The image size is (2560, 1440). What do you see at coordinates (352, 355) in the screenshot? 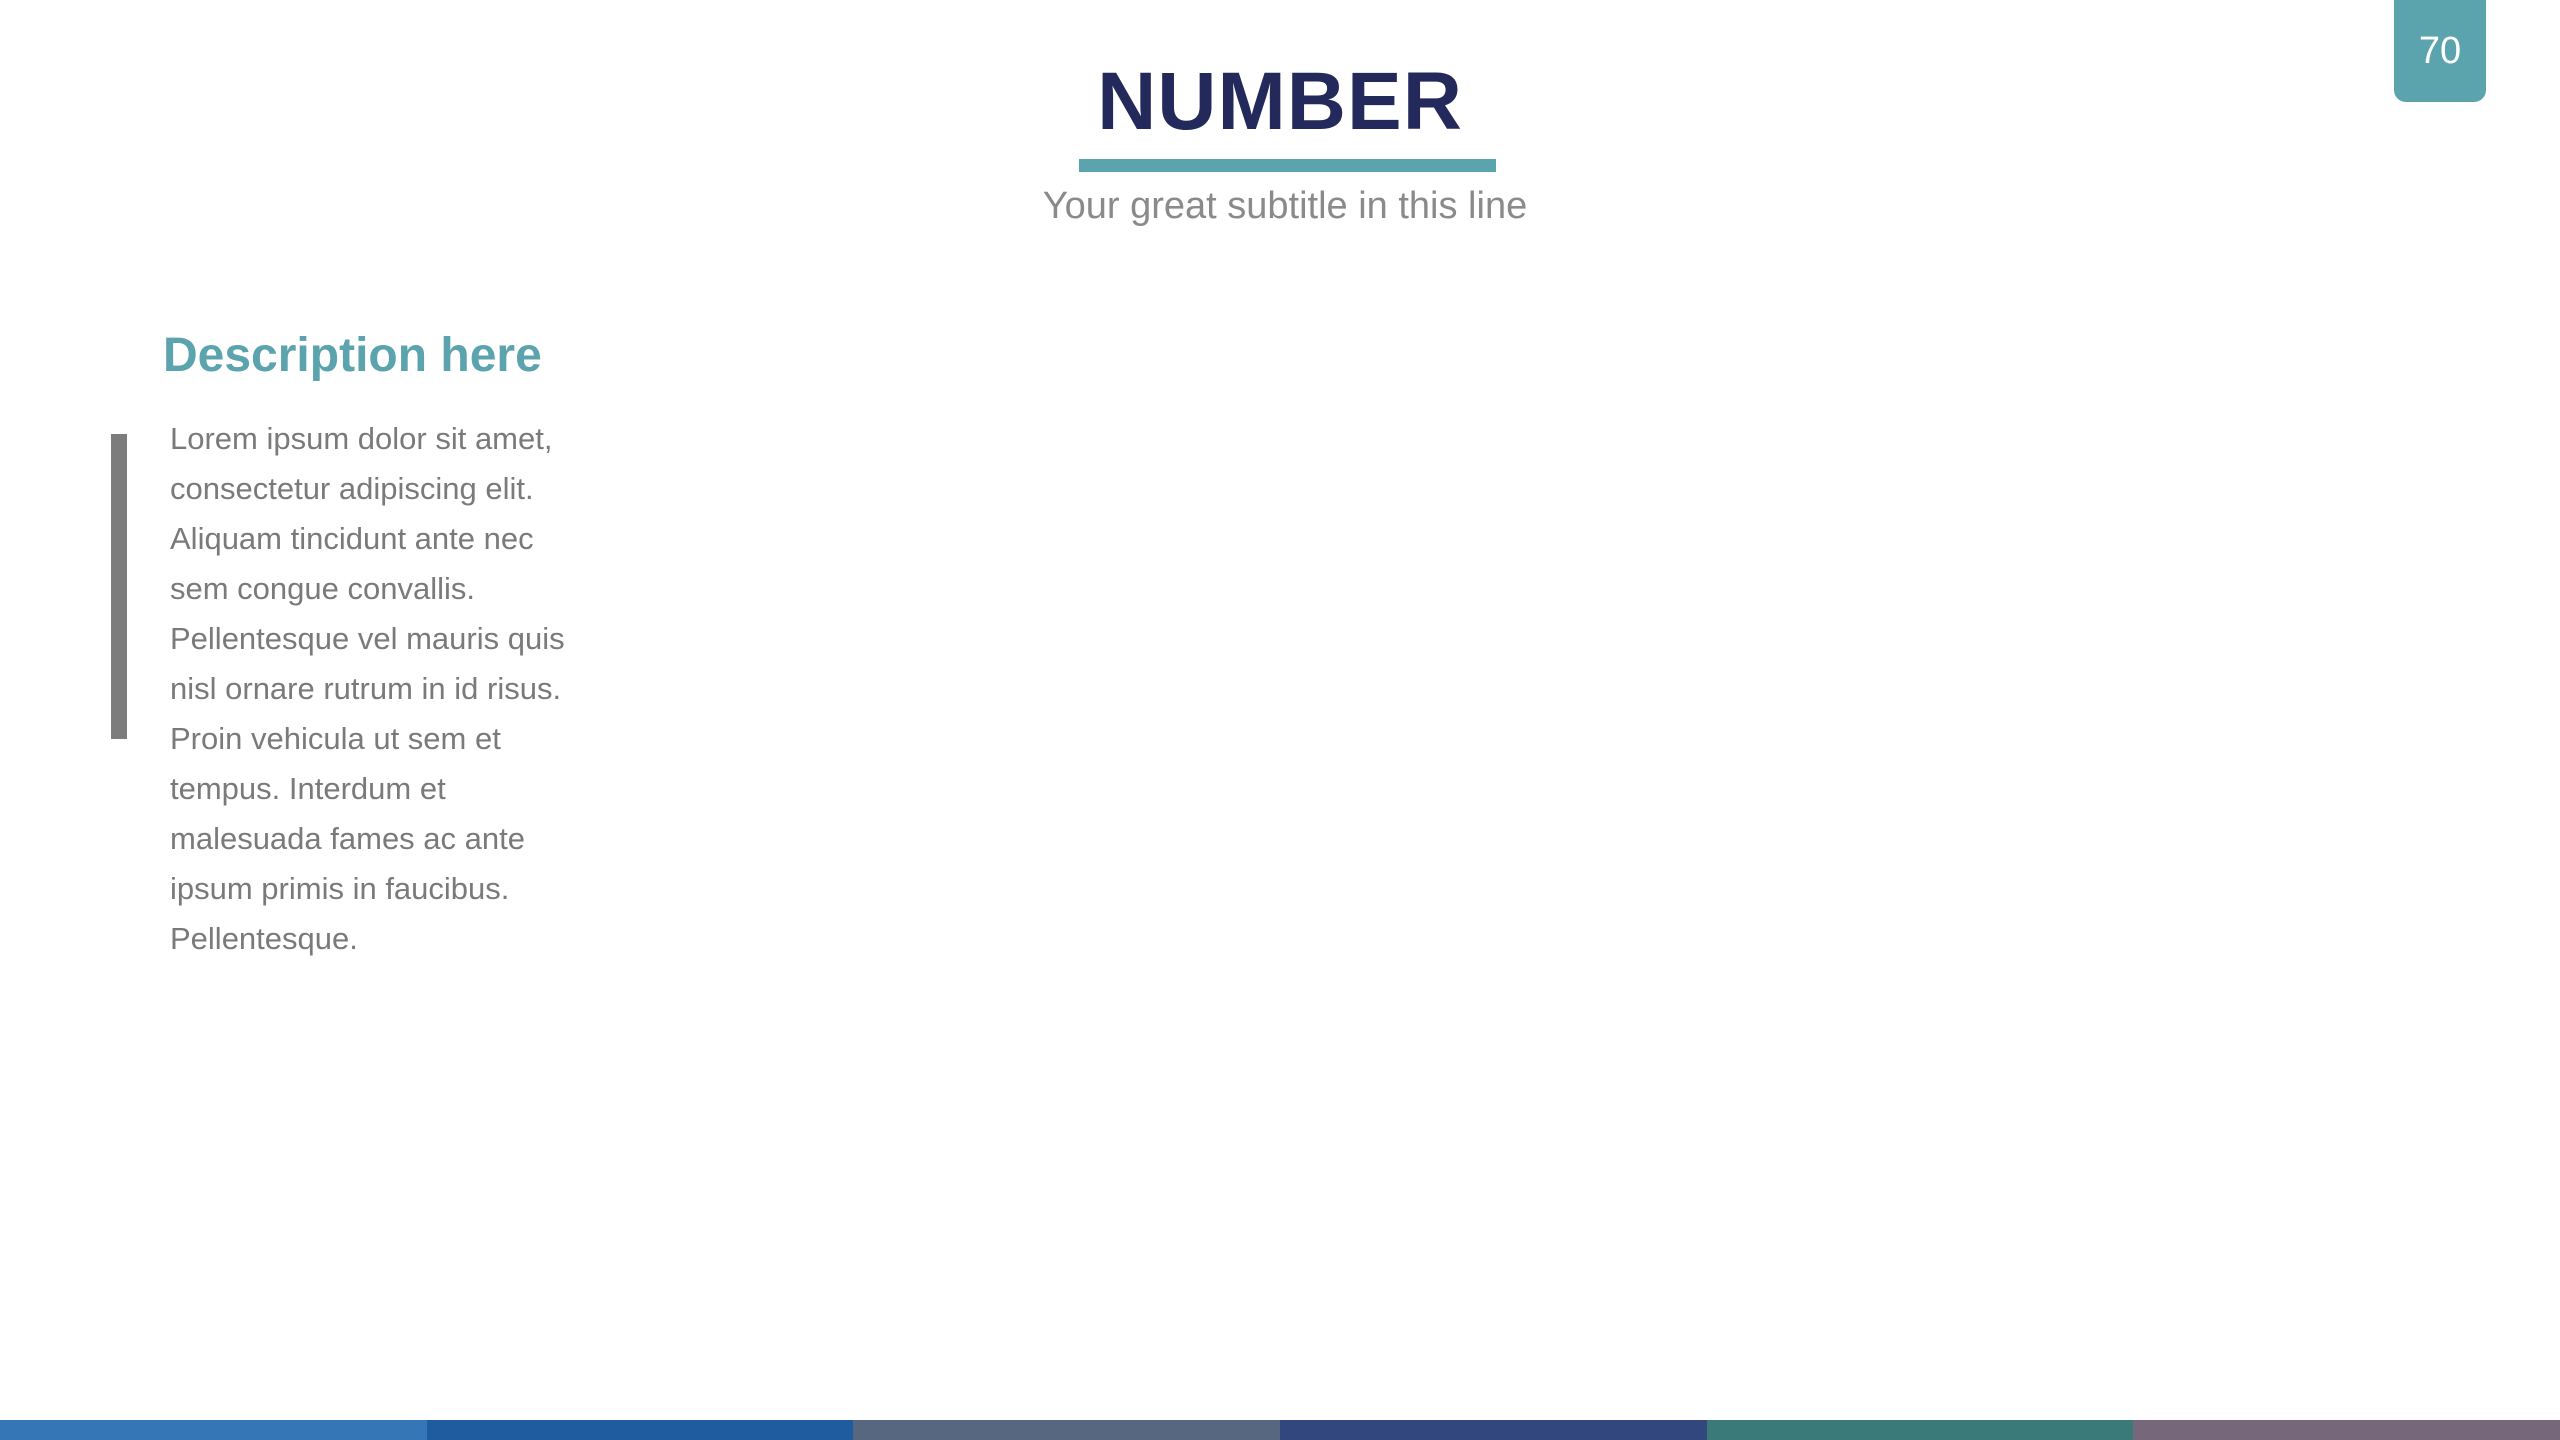
I see `description-heading: Description here` at bounding box center [352, 355].